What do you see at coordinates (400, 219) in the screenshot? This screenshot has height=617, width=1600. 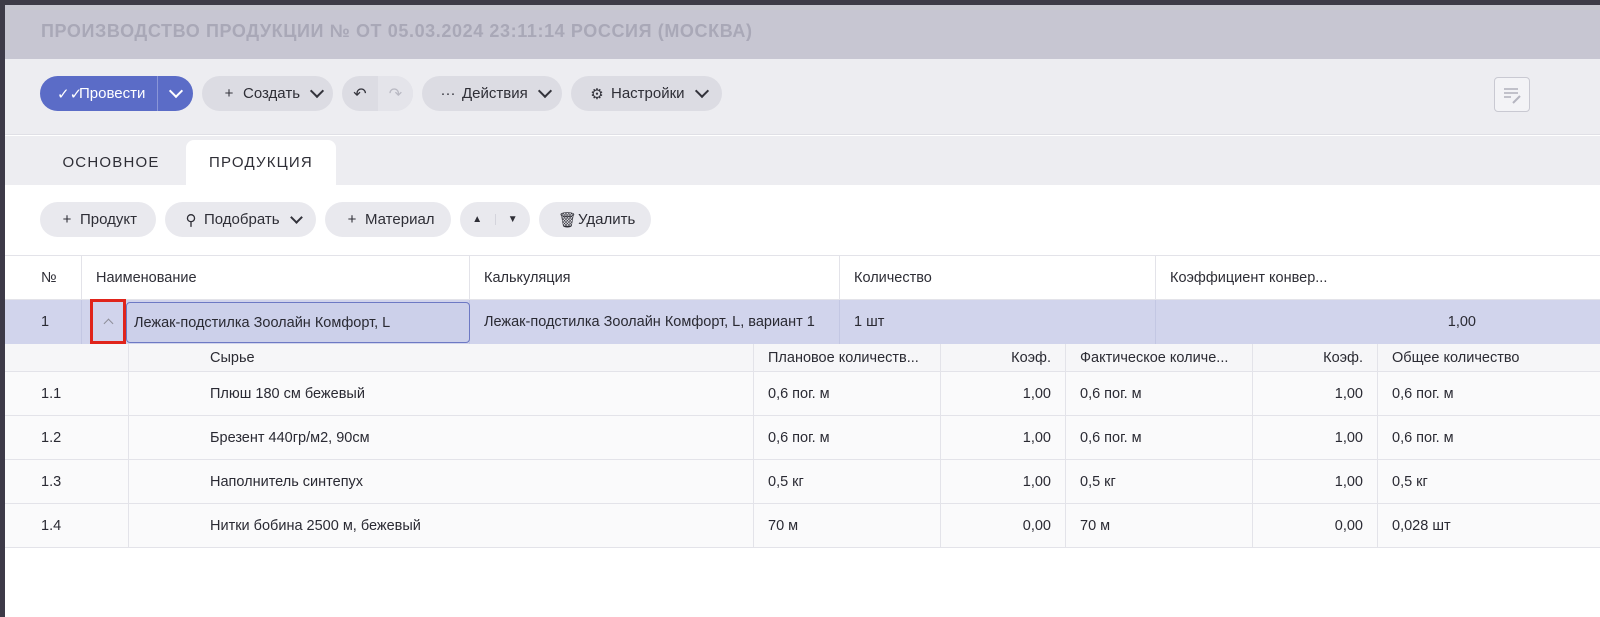 I see `add-material-label: Материал` at bounding box center [400, 219].